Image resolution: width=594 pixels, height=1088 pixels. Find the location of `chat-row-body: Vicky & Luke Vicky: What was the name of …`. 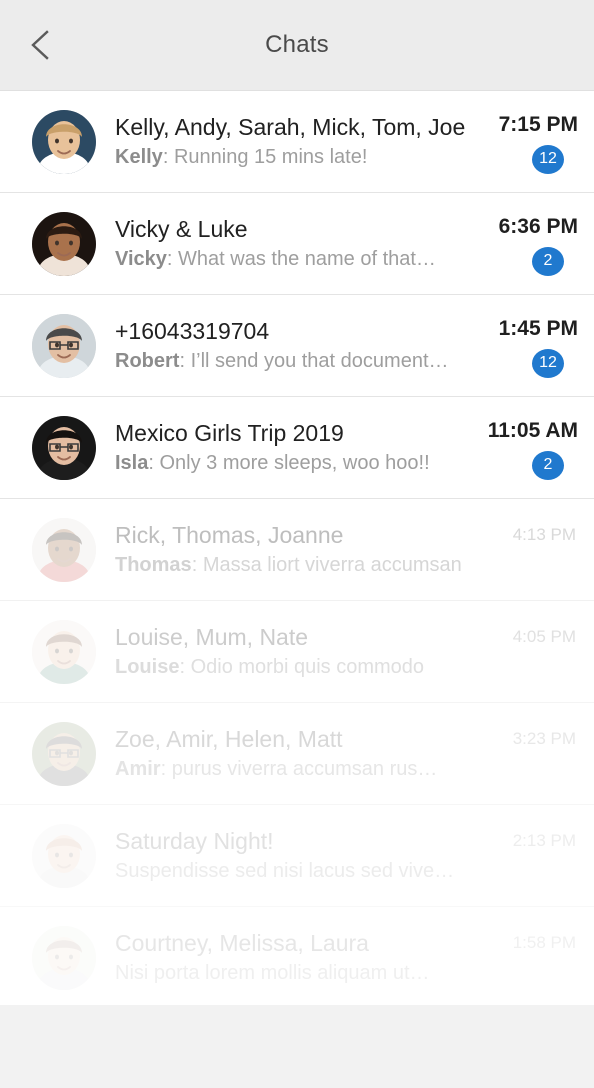

chat-row-body: Vicky & Luke Vicky: What was the name of … is located at coordinates (288, 243).